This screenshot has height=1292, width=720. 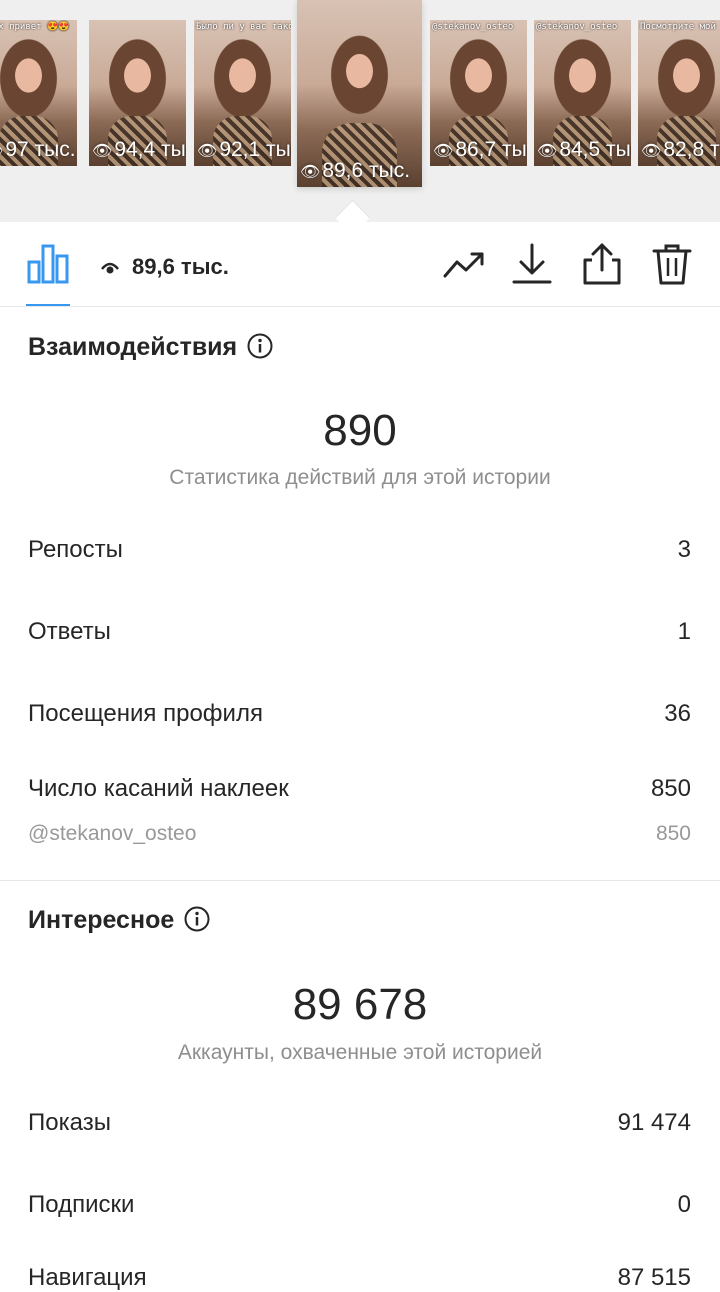 I want to click on story-views: 👁97 тыс., so click(x=38, y=150).